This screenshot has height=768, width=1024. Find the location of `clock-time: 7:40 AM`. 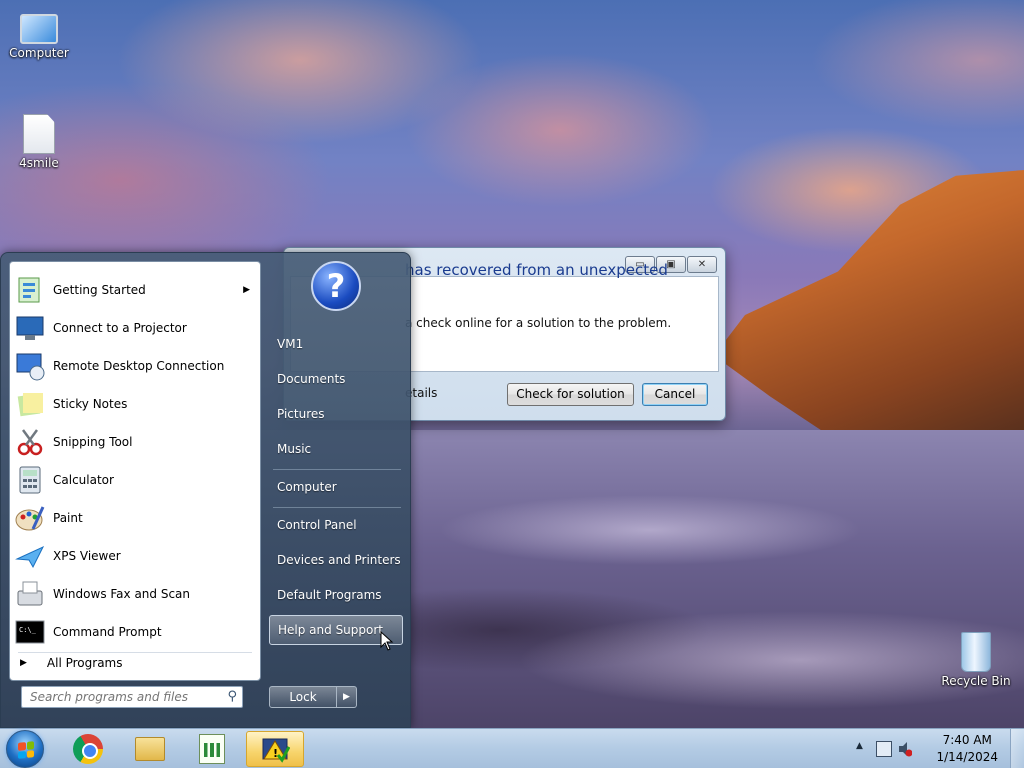

clock-time: 7:40 AM is located at coordinates (967, 740).